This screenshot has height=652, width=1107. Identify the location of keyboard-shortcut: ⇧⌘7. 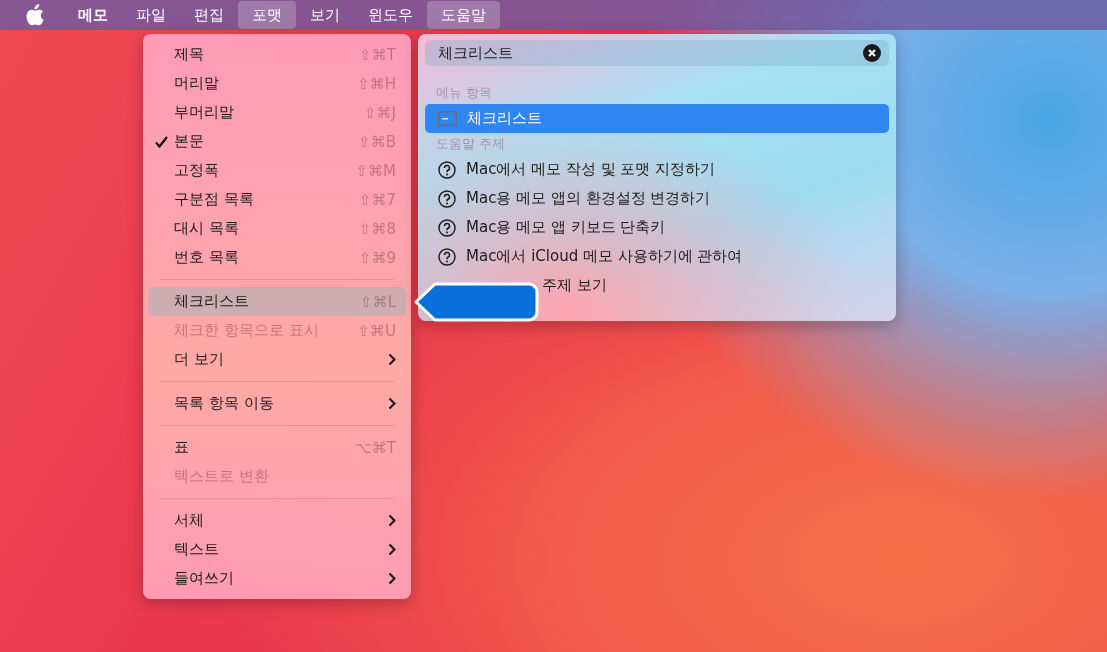
(377, 199).